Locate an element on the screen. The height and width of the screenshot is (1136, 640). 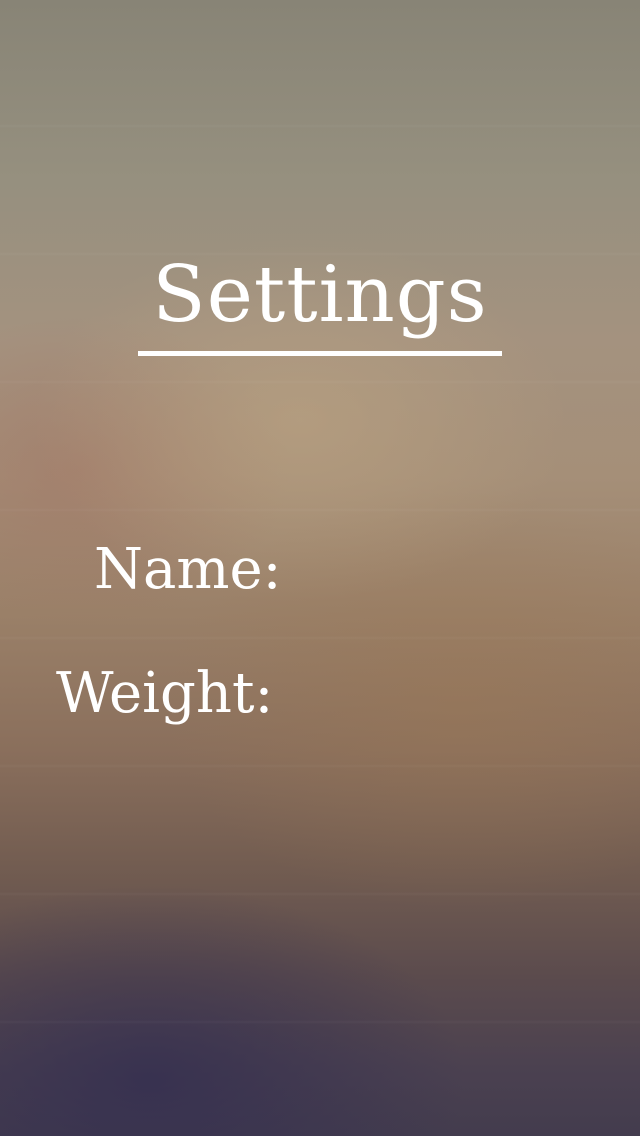
title-container: Settings is located at coordinates (320, 300).